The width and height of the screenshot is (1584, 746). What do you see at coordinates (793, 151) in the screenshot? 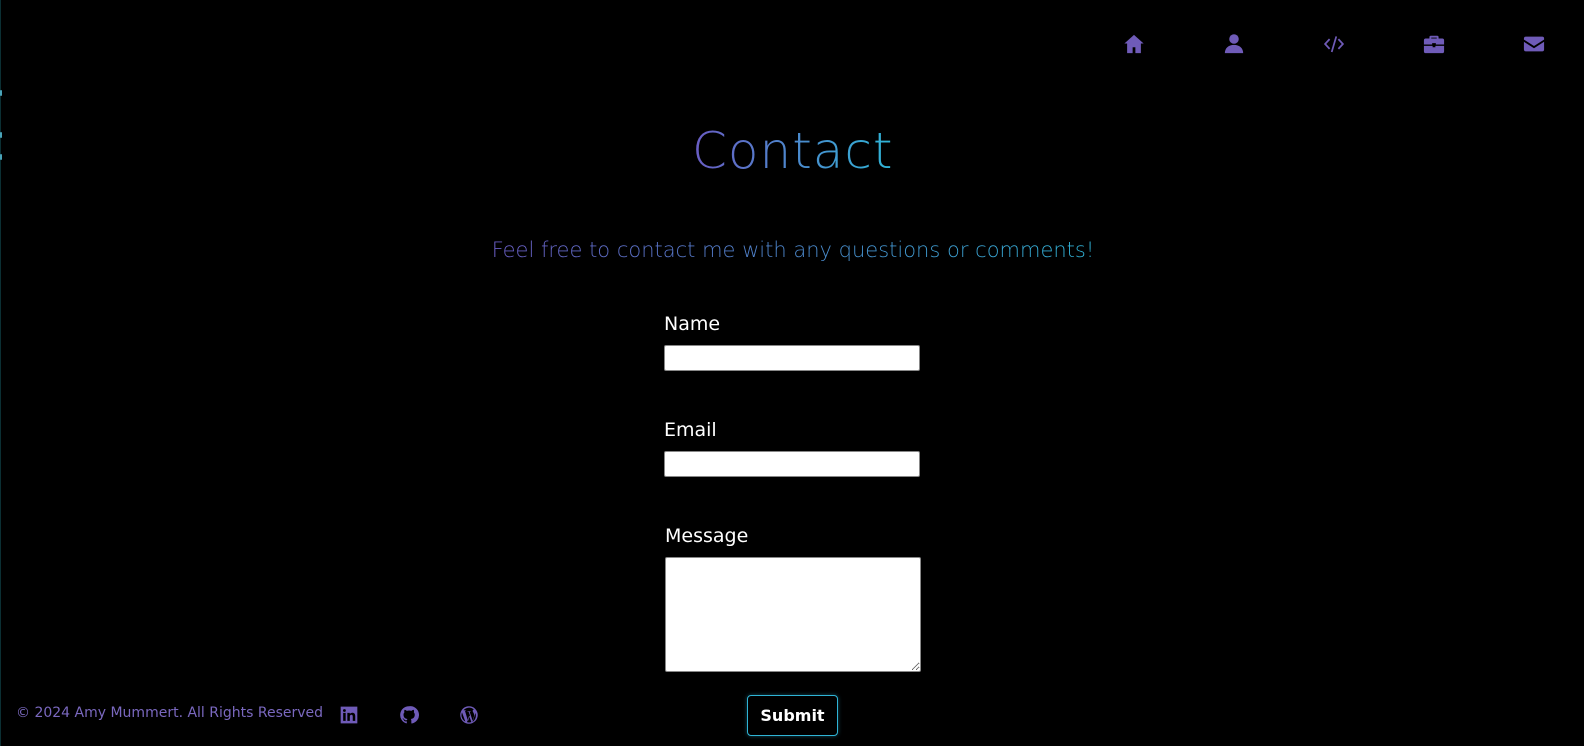
I see `page-title: Contact` at bounding box center [793, 151].